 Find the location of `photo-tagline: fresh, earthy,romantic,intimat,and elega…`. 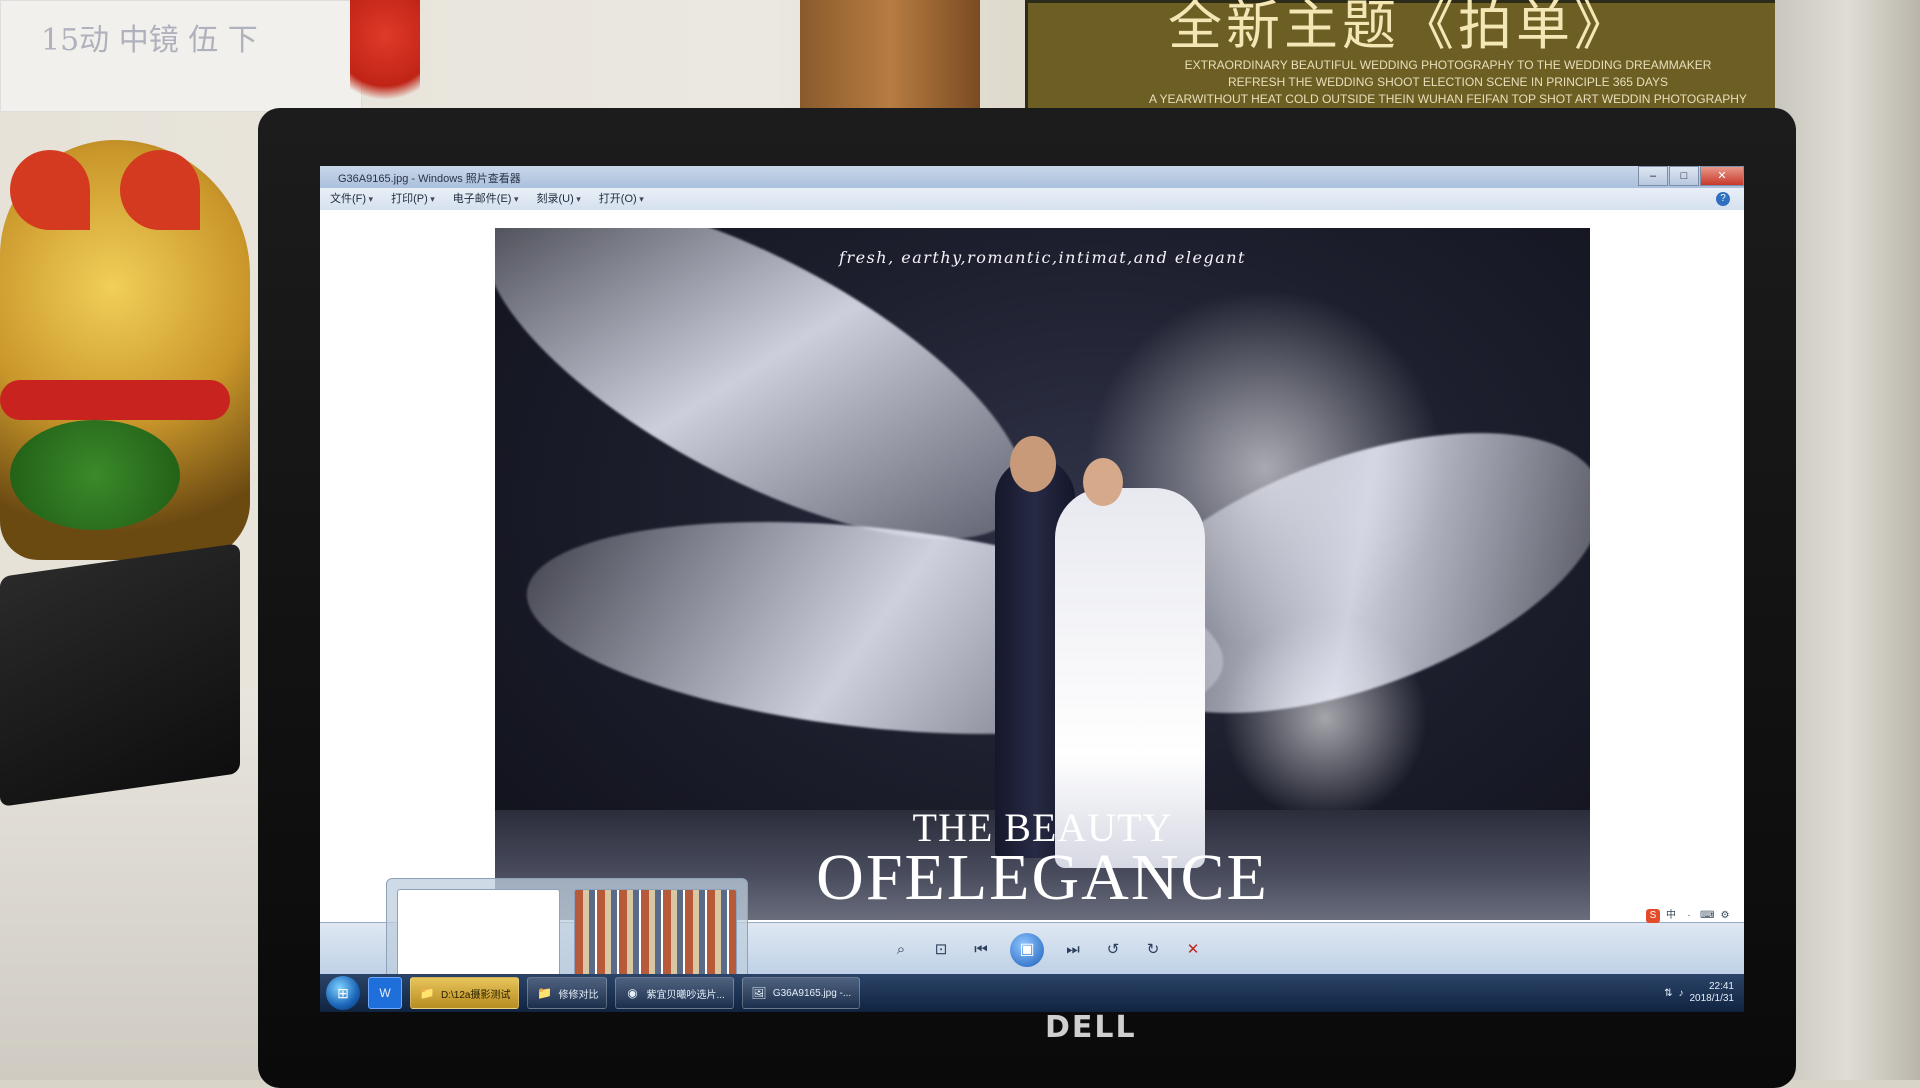

photo-tagline: fresh, earthy,romantic,intimat,and elega… is located at coordinates (1042, 257).